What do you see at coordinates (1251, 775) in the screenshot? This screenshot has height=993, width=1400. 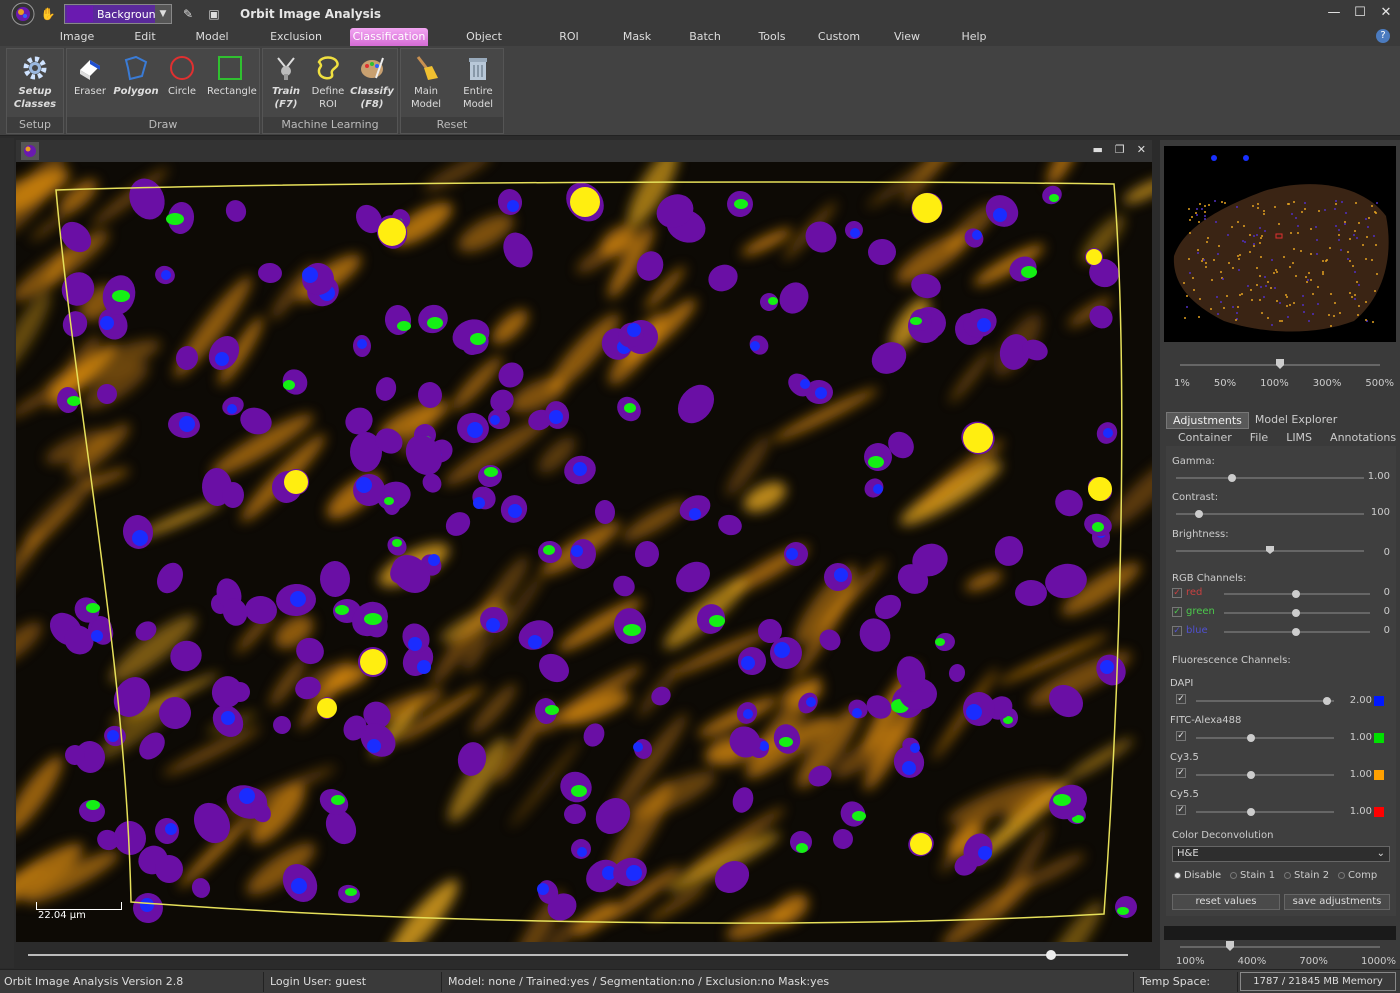 I see `channel-cy3-5-slider-thumb` at bounding box center [1251, 775].